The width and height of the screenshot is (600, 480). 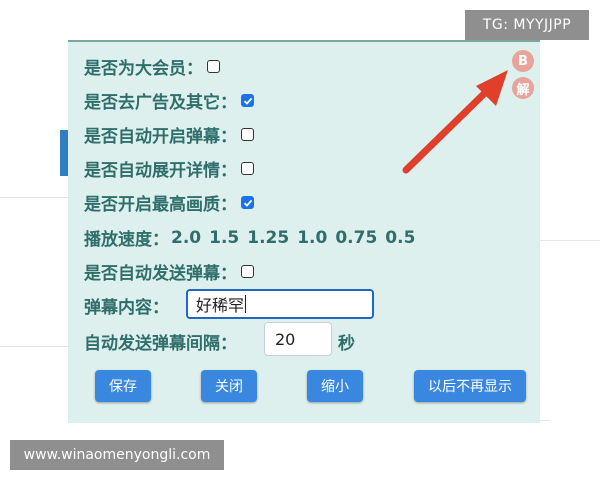 I want to click on speed-option: 2.0, so click(x=186, y=238).